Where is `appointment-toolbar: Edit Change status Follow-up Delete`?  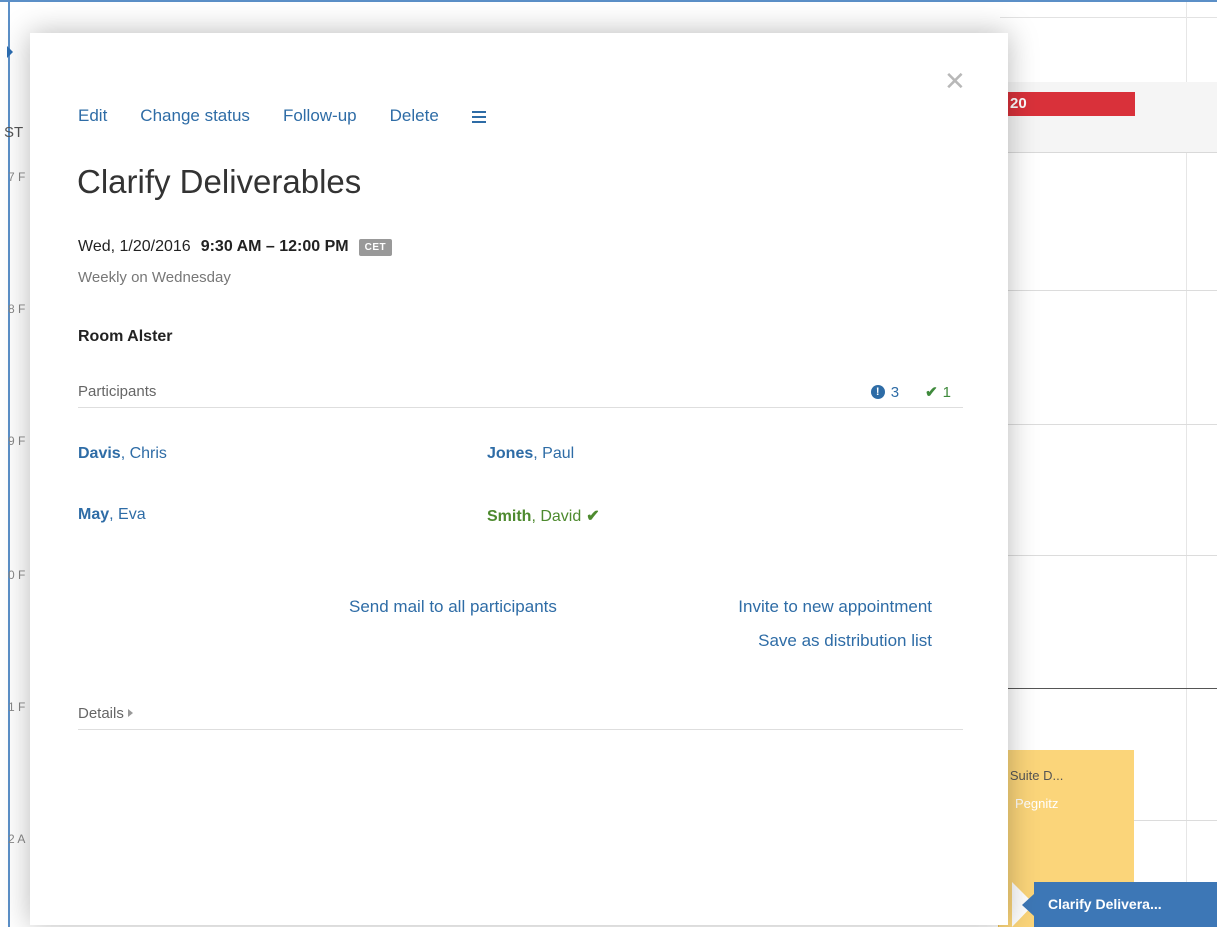
appointment-toolbar: Edit Change status Follow-up Delete is located at coordinates (282, 116).